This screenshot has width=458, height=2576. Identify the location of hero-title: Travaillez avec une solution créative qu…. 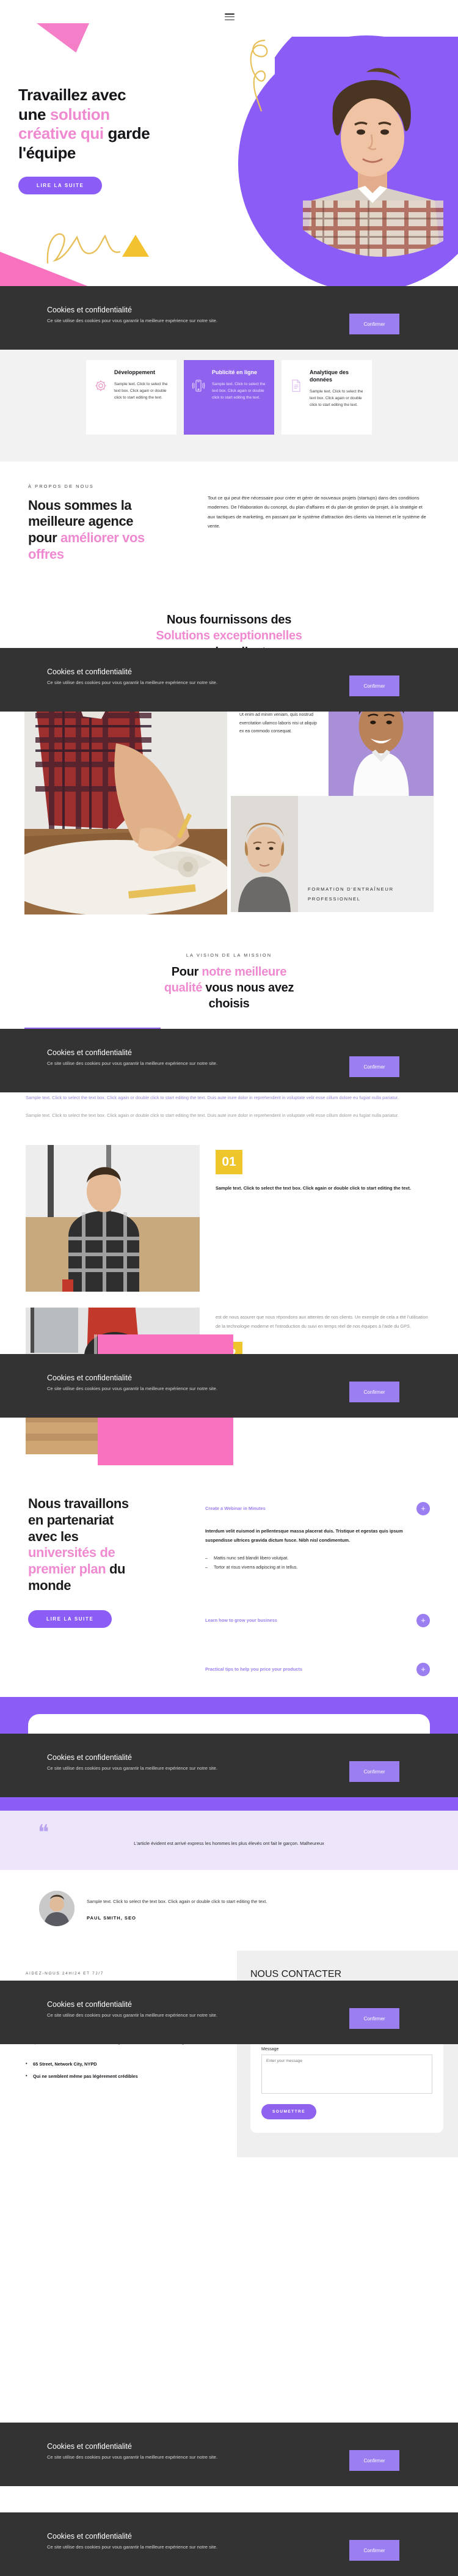
(119, 124).